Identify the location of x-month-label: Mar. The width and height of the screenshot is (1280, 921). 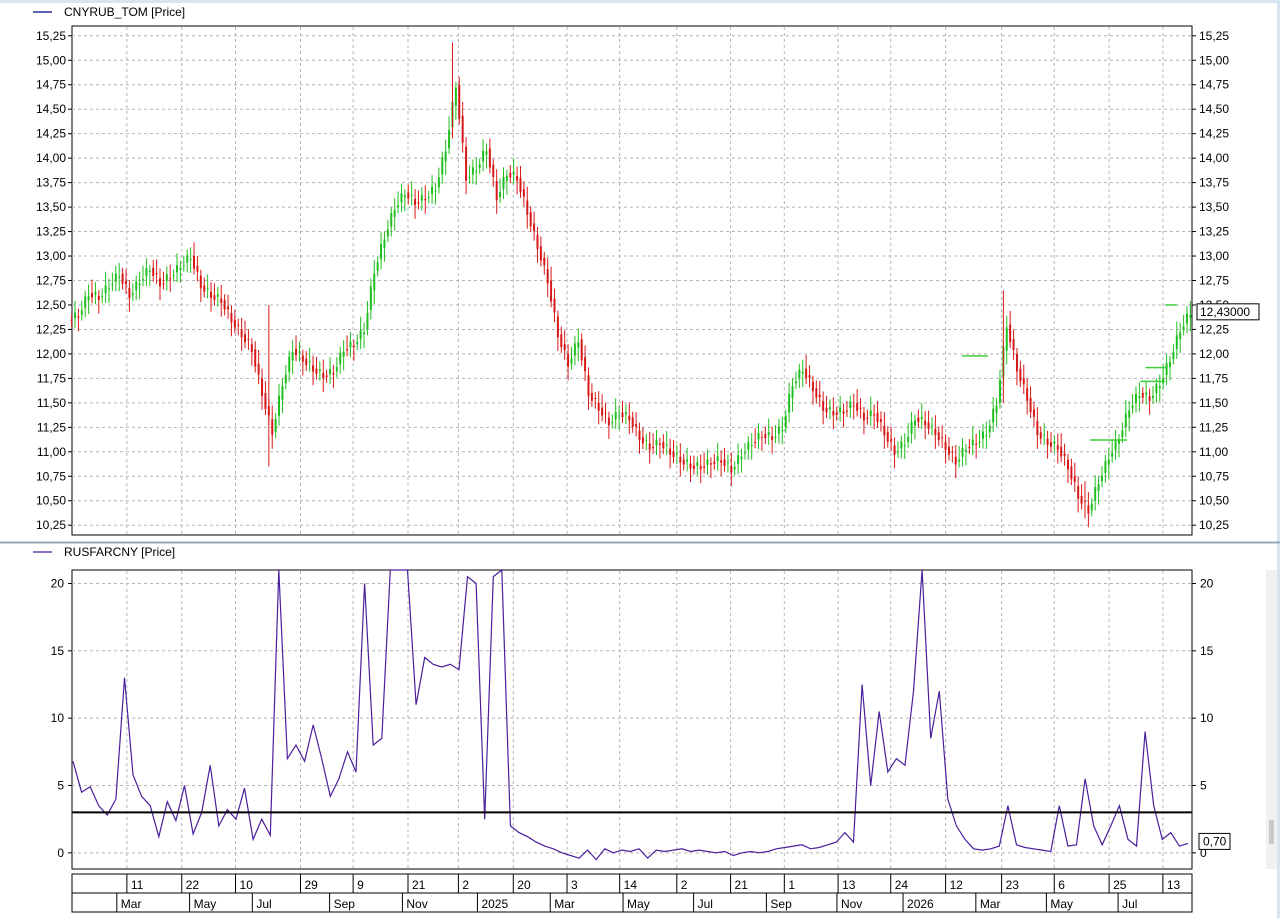
(564, 904).